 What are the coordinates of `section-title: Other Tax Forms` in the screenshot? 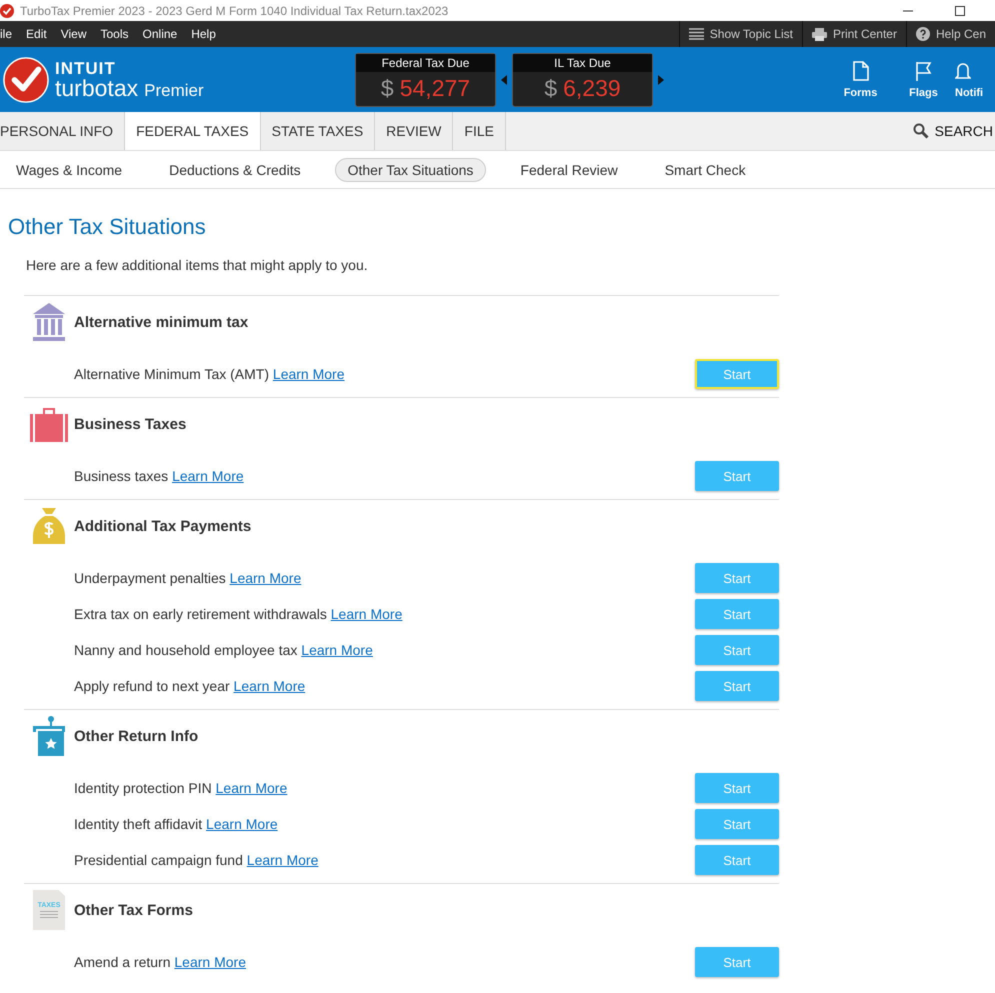 It's located at (133, 910).